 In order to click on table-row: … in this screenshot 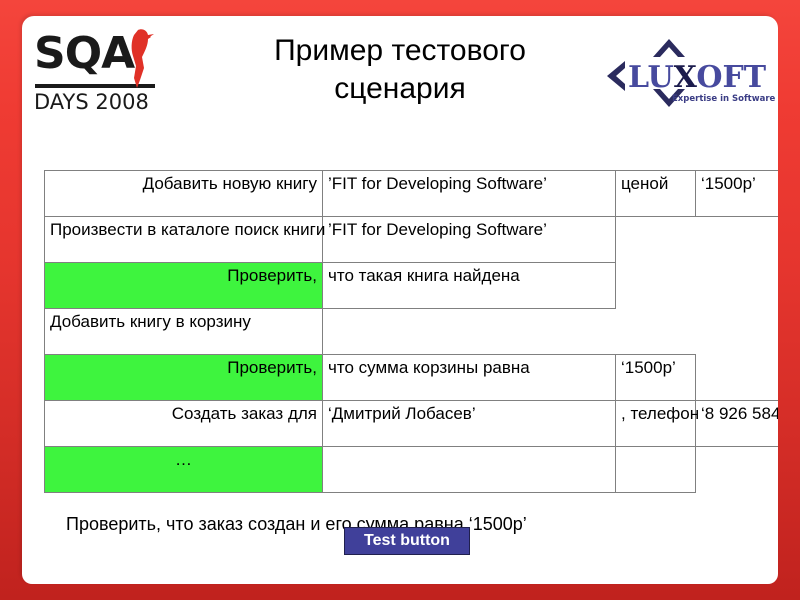, I will do `click(411, 469)`.